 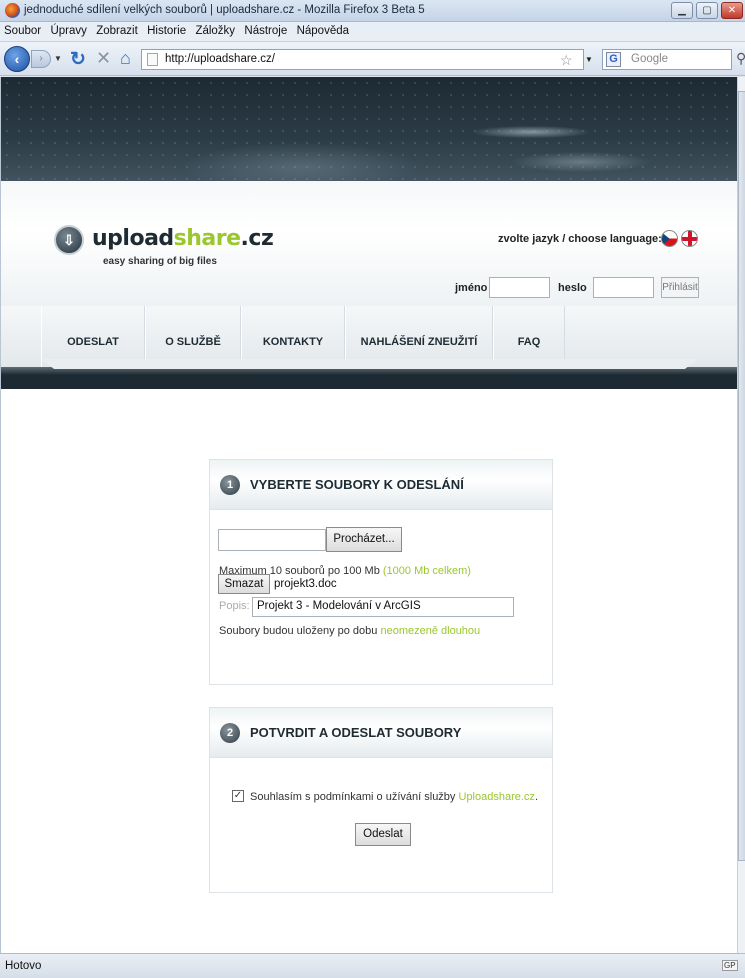 What do you see at coordinates (272, 540) in the screenshot?
I see `file-path-input` at bounding box center [272, 540].